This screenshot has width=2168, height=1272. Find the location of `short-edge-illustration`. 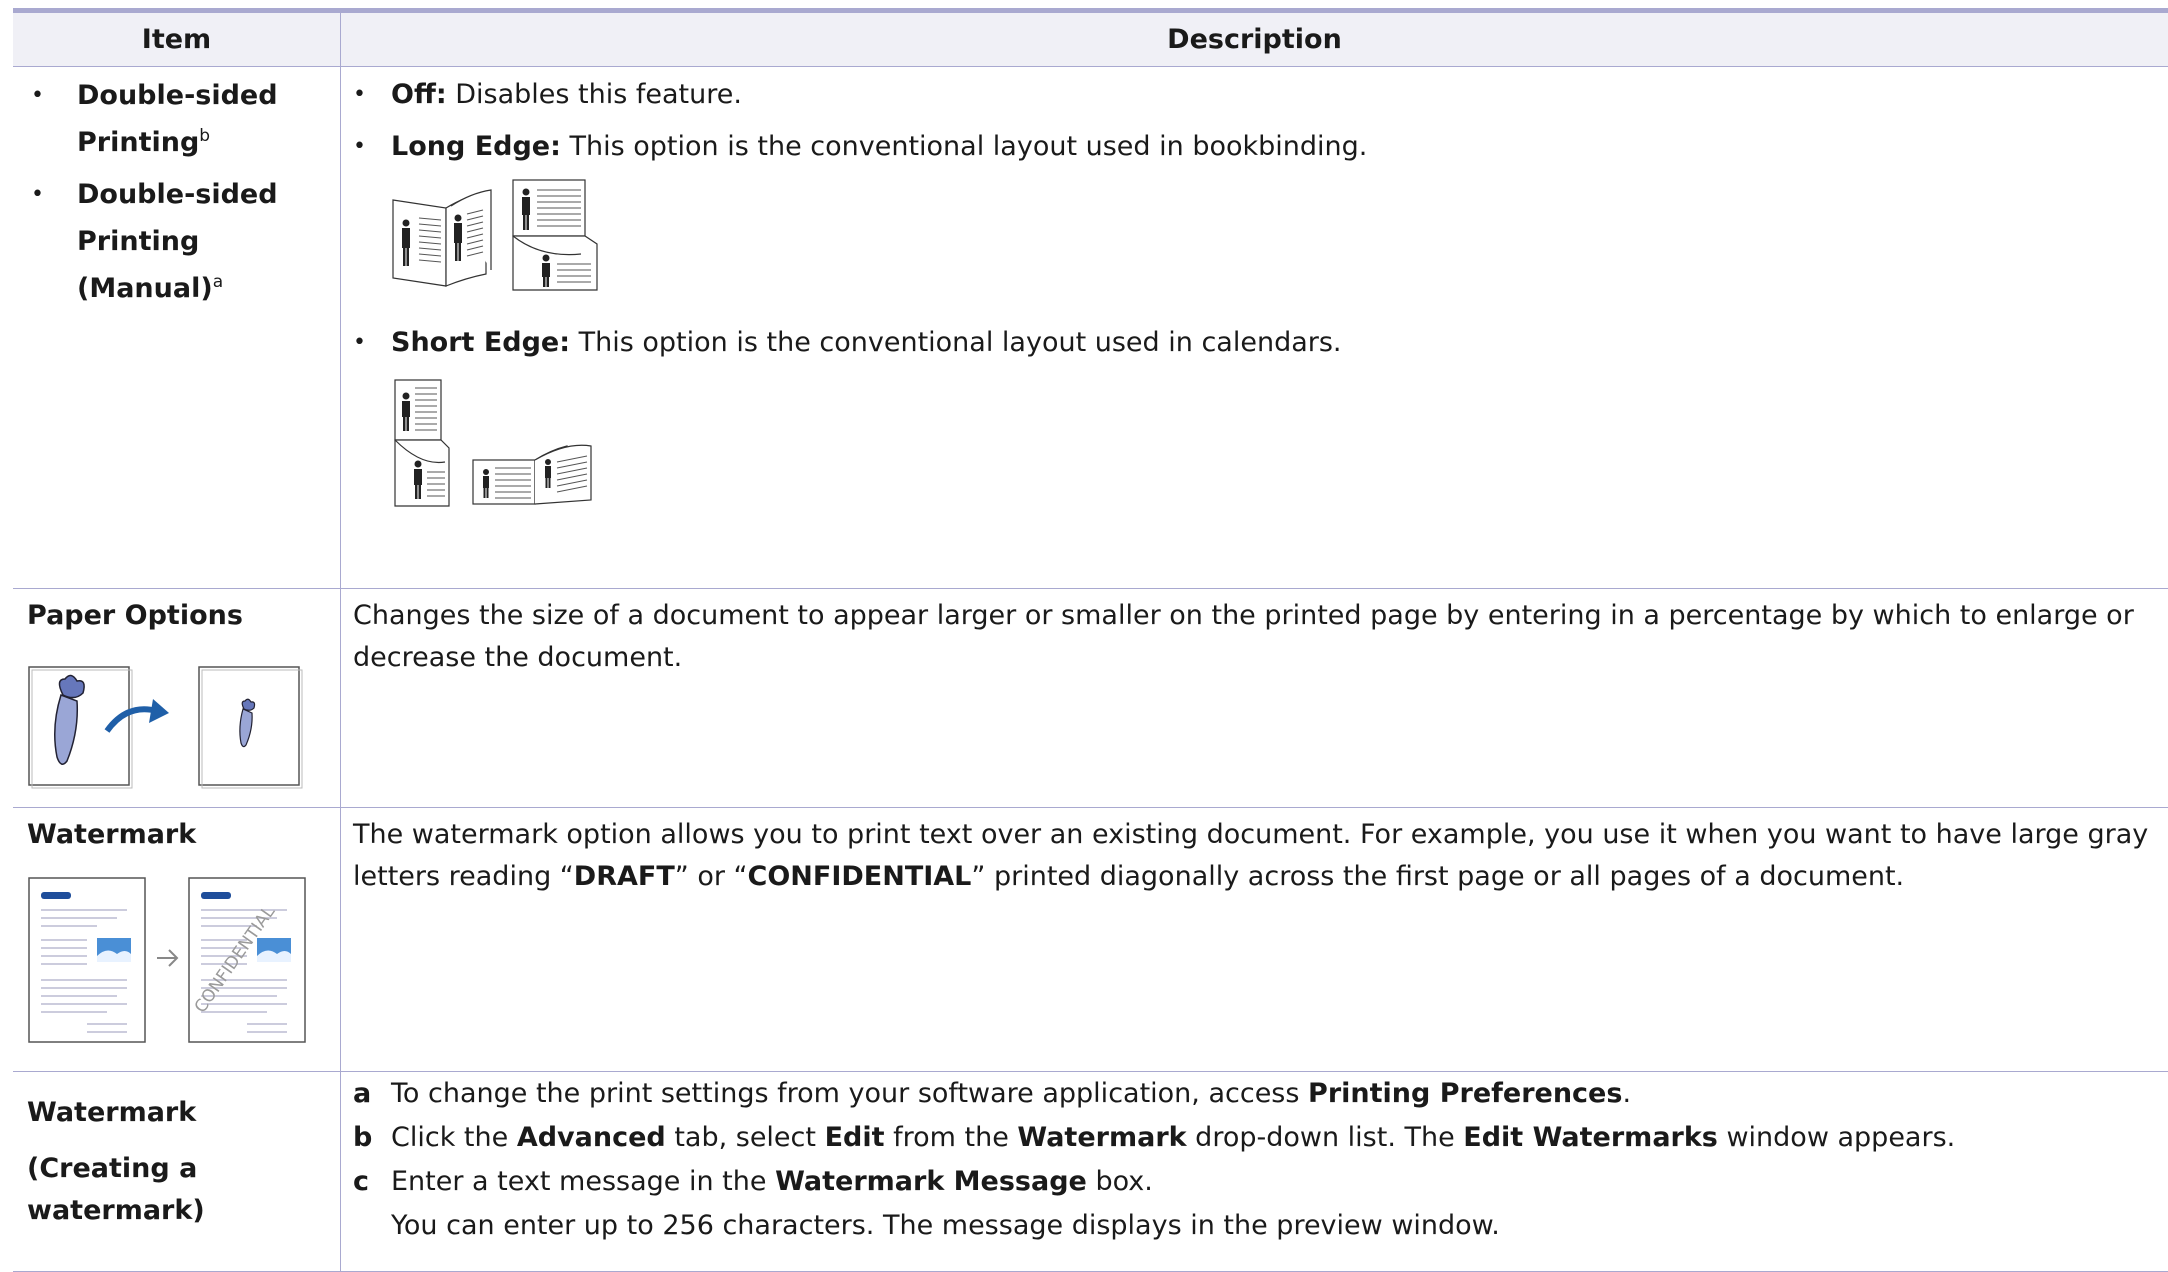

short-edge-illustration is located at coordinates (506, 446).